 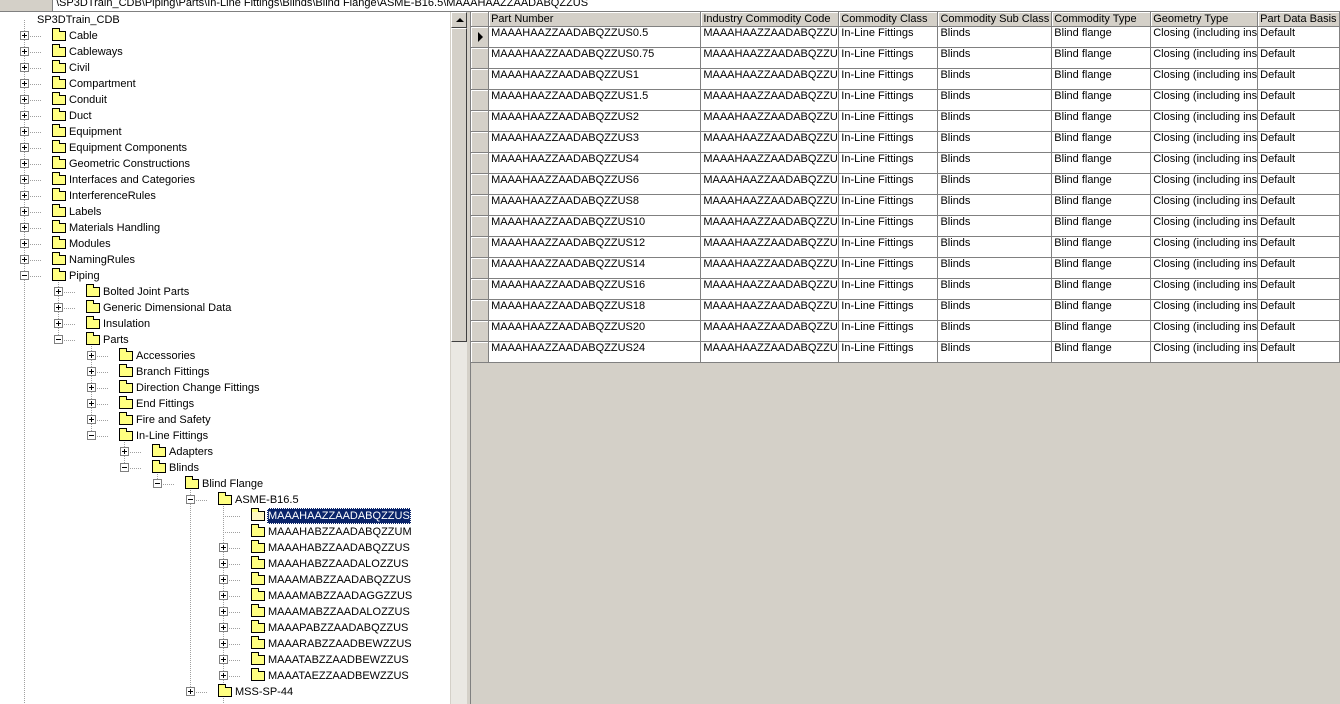 I want to click on cell-part-number: MAAAHAAZZAADABQZZUS18, so click(x=595, y=310).